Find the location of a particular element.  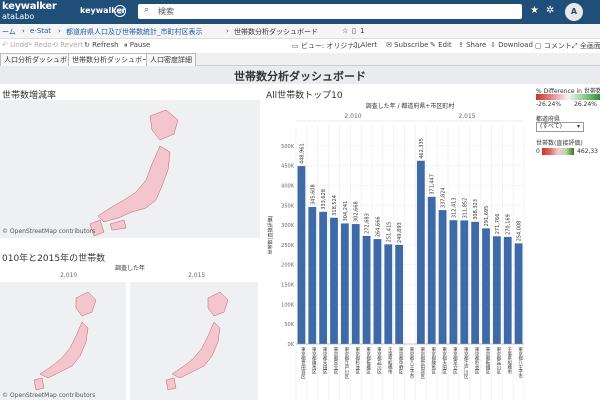

x-category-label: 東京都板橋区 is located at coordinates (487, 360).